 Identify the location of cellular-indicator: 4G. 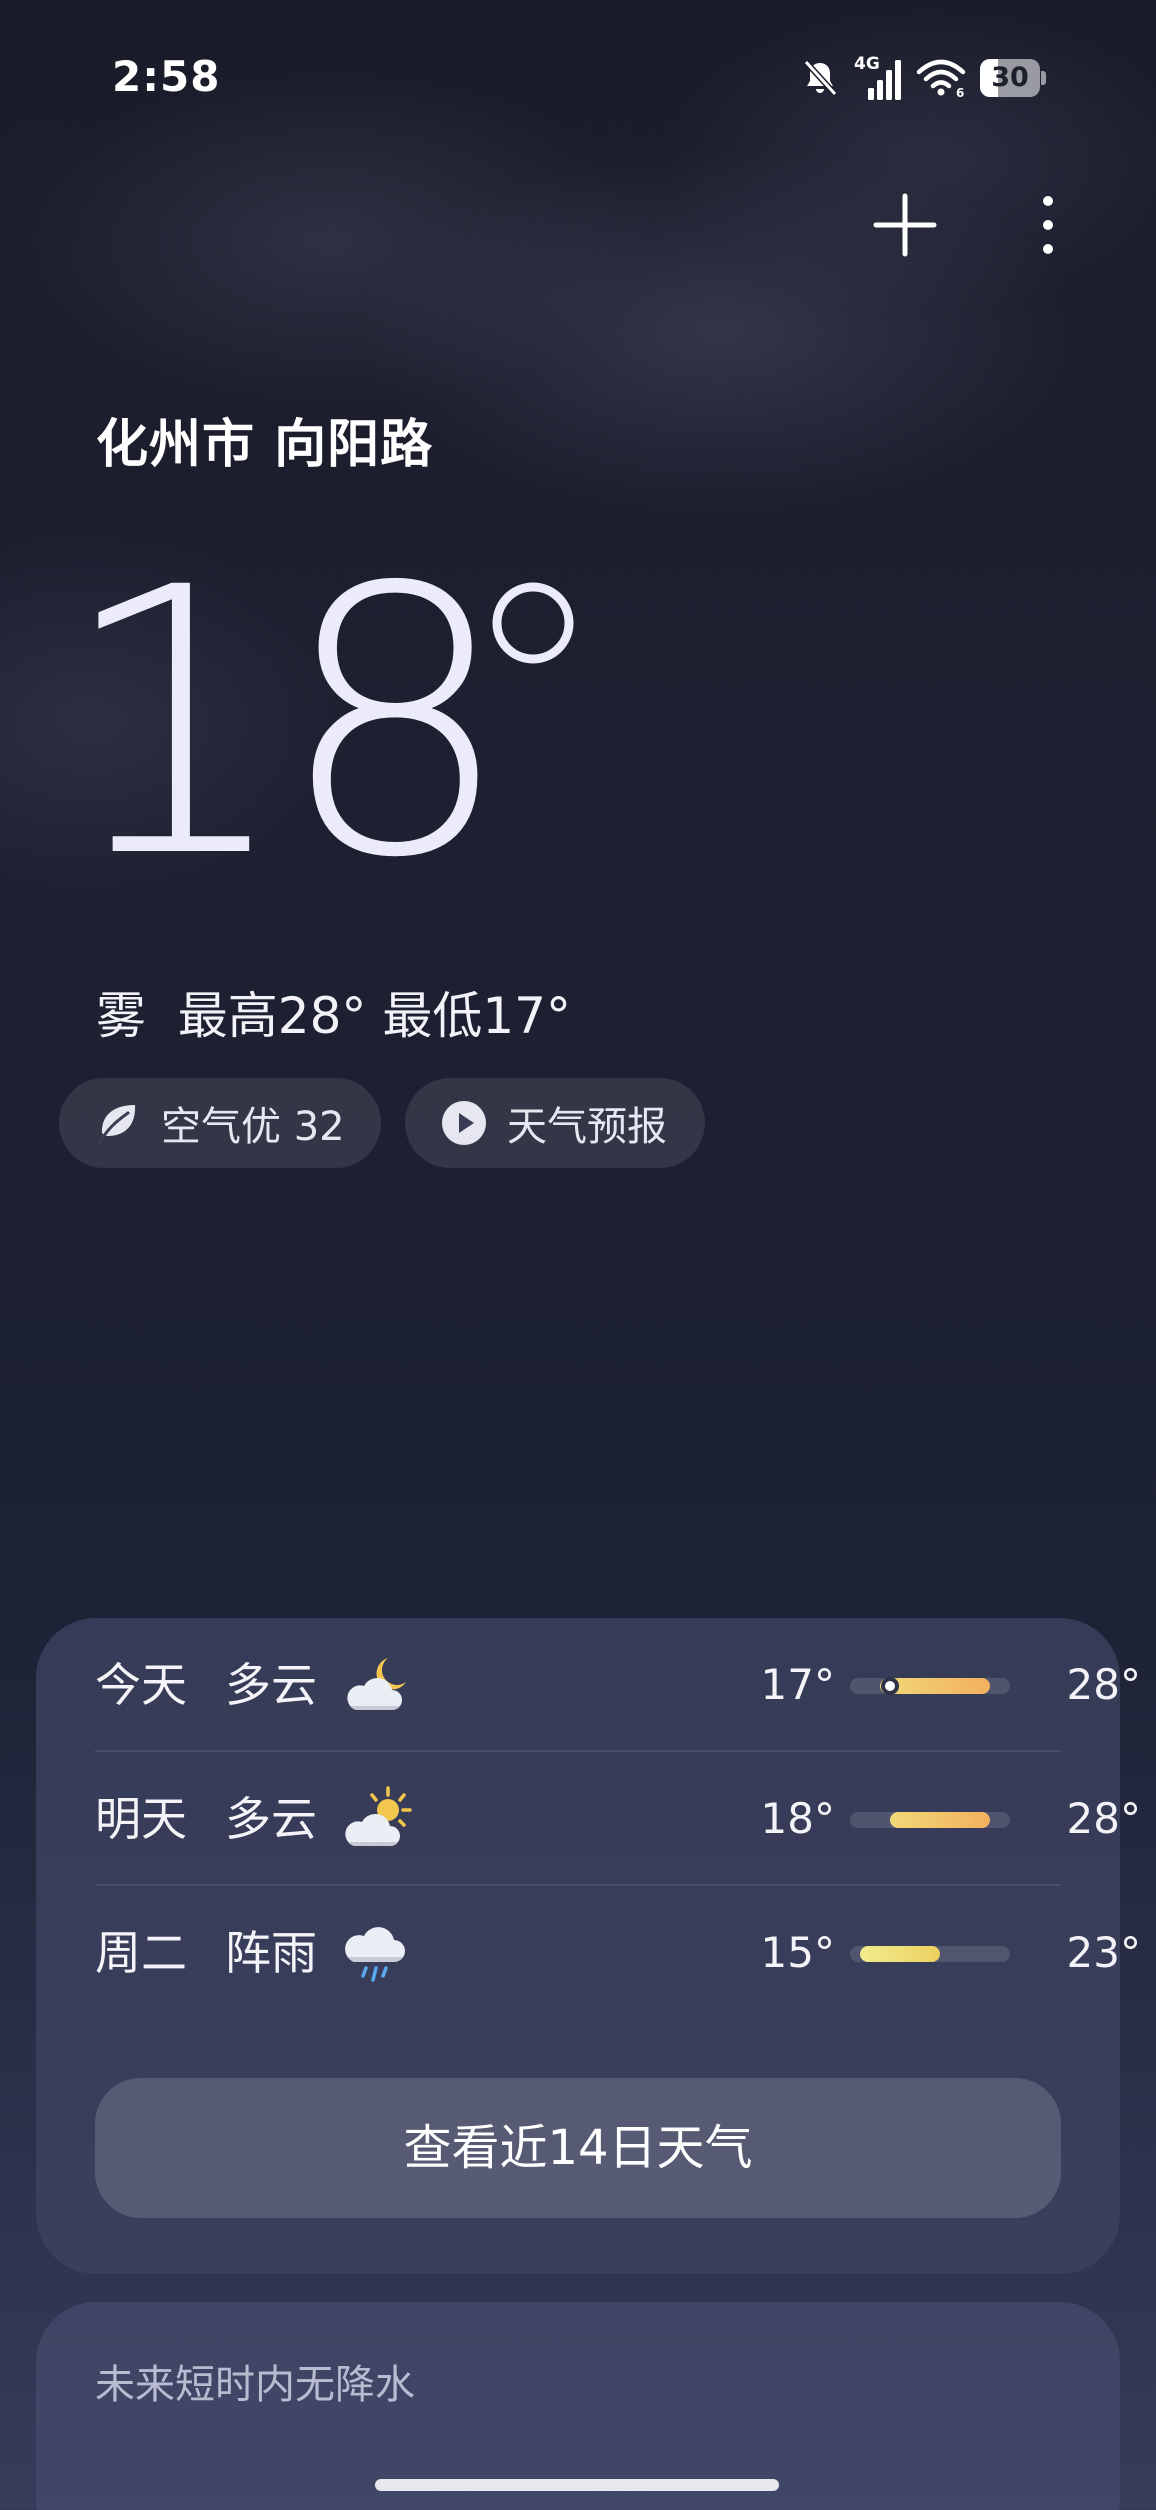
(878, 77).